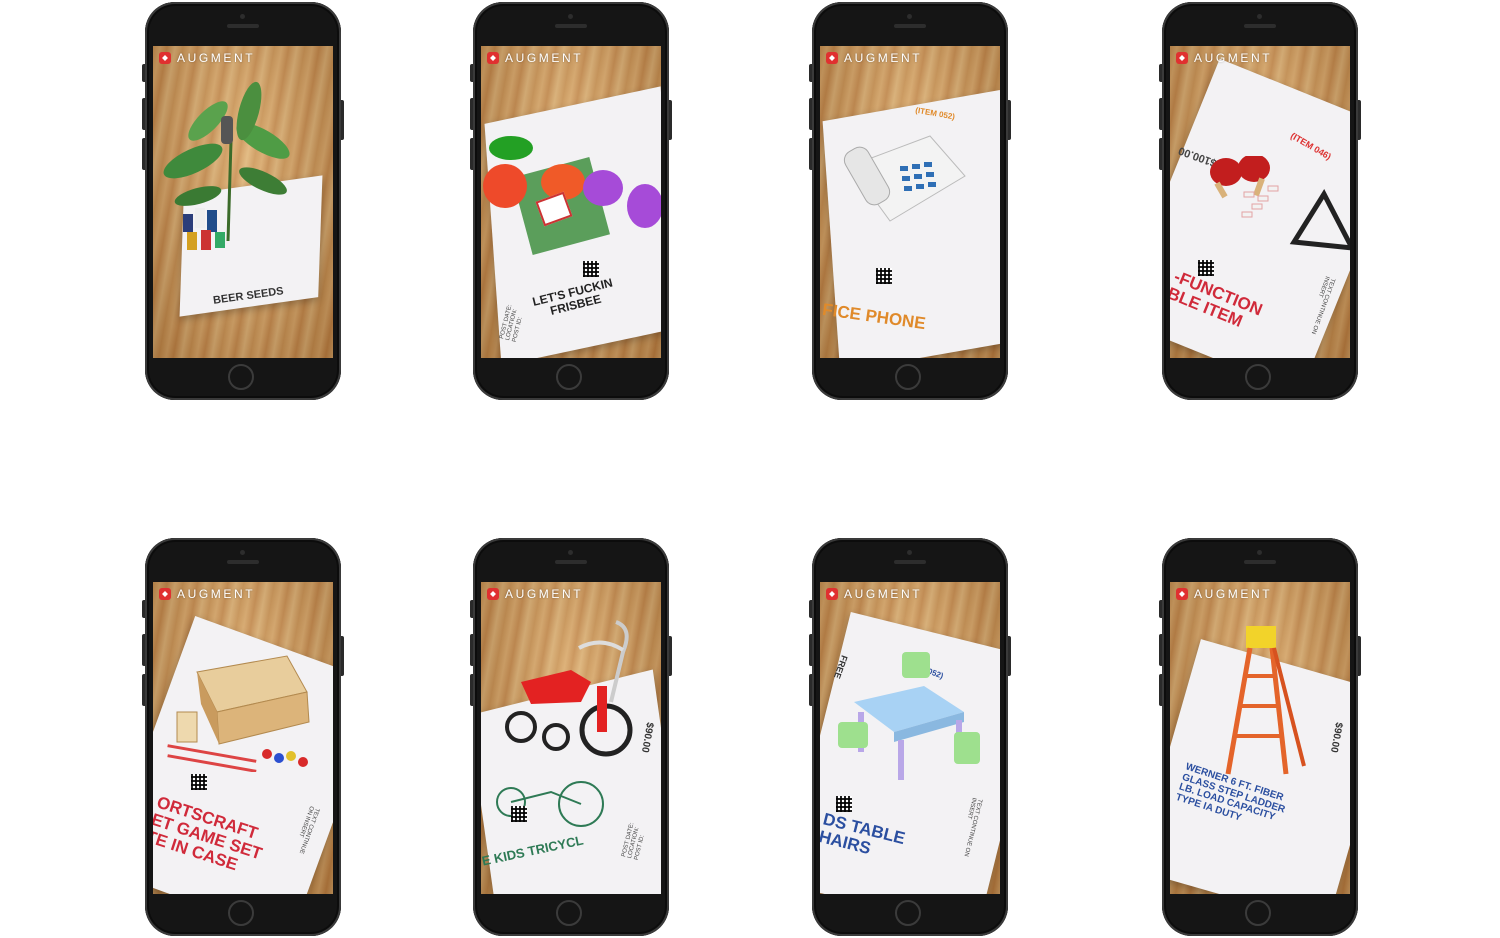  What do you see at coordinates (1265, 701) in the screenshot?
I see `step-ladder-model` at bounding box center [1265, 701].